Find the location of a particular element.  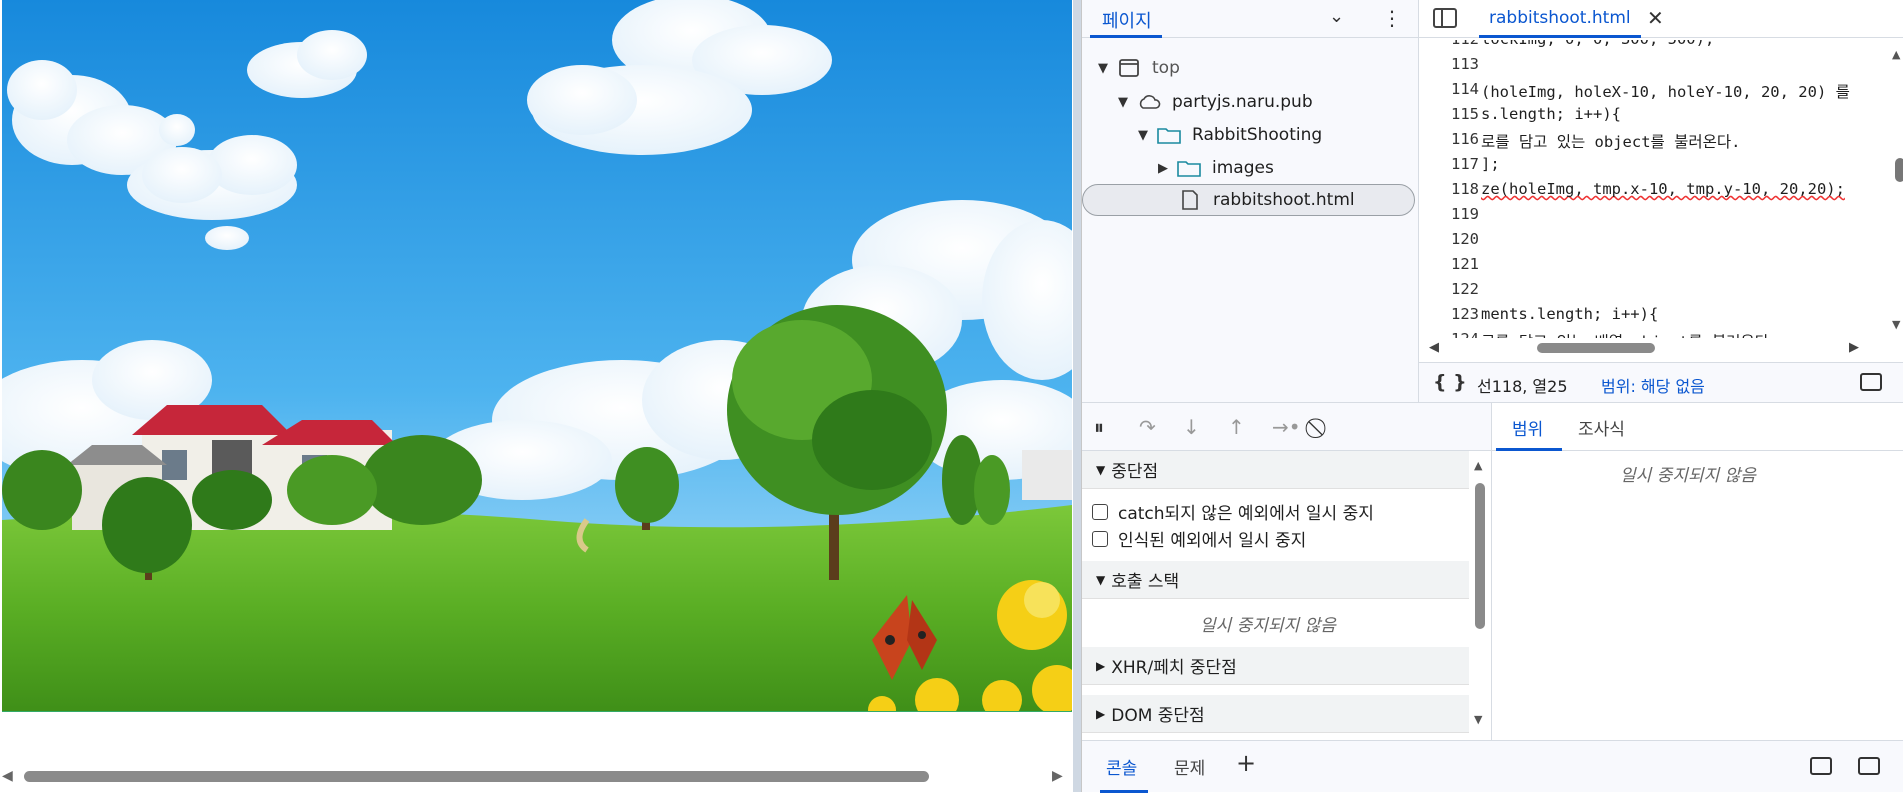

collapsed-triangle-icon: ▶ is located at coordinates (1167, 168).